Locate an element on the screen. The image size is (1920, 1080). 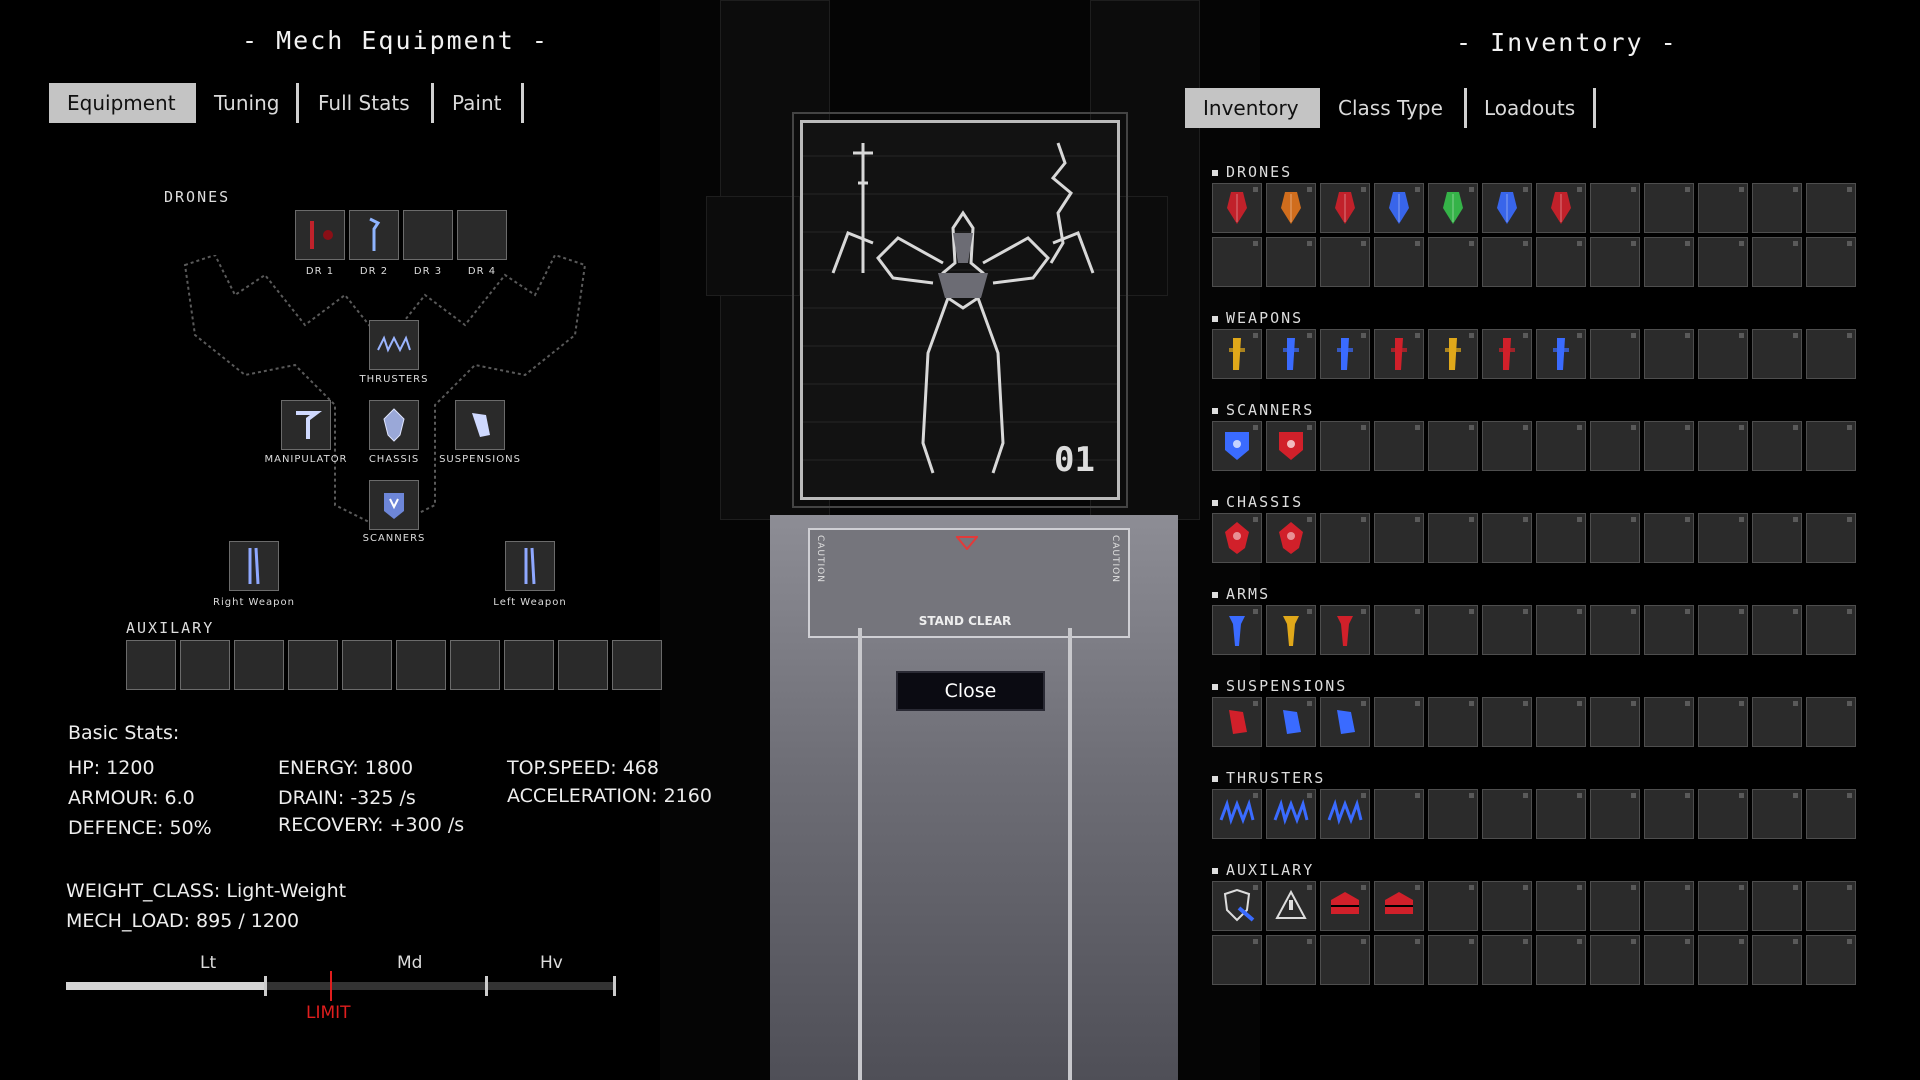
tab-class-type: Class Type is located at coordinates (1390, 108).